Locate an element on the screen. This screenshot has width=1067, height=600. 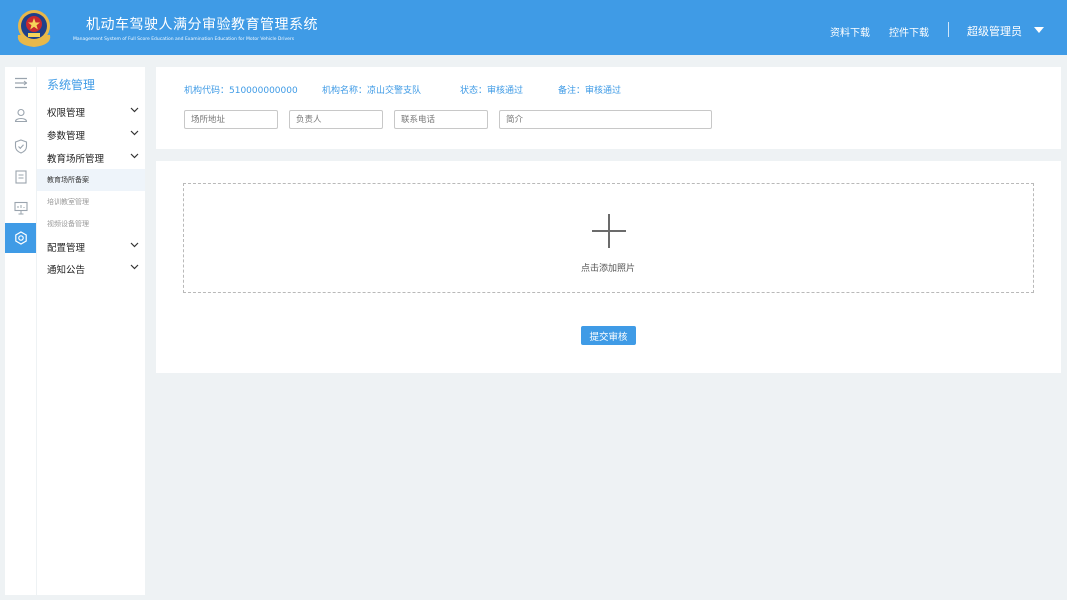
sidebar-group-label: 配置管理 is located at coordinates (66, 248).